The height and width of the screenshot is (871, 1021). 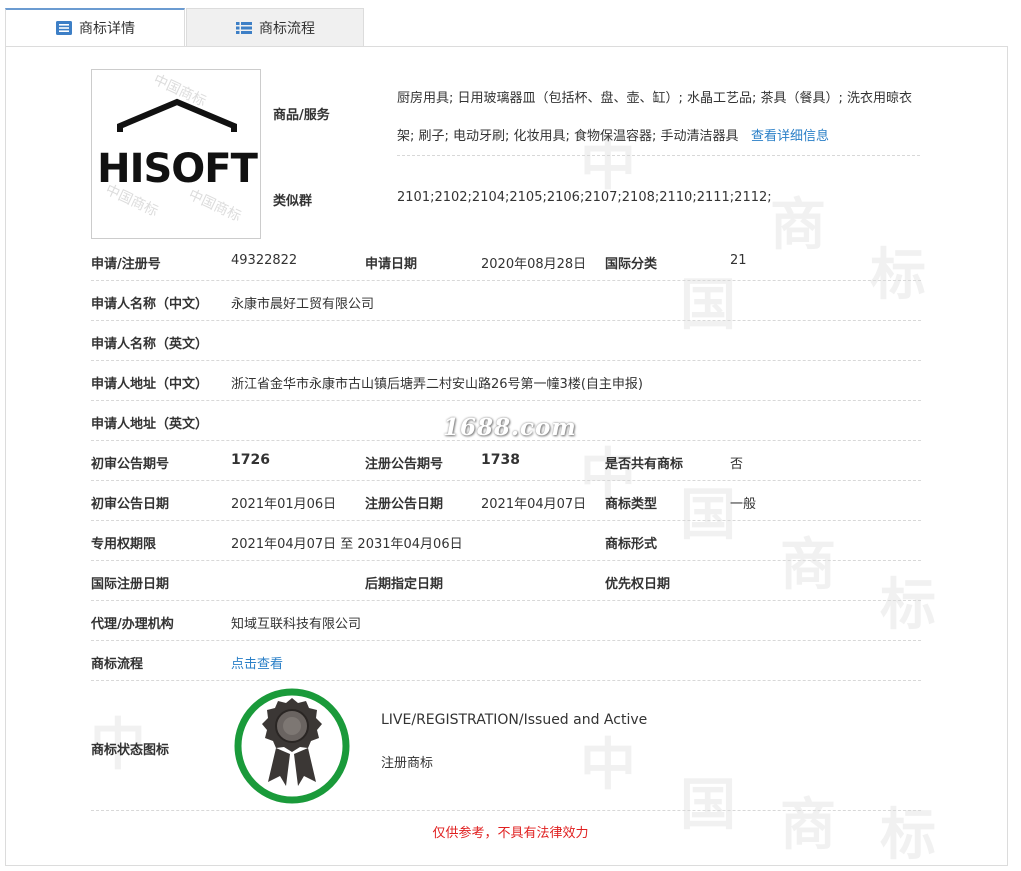 I want to click on reg-pub-date-value: 2021年04月07日, so click(x=534, y=504).